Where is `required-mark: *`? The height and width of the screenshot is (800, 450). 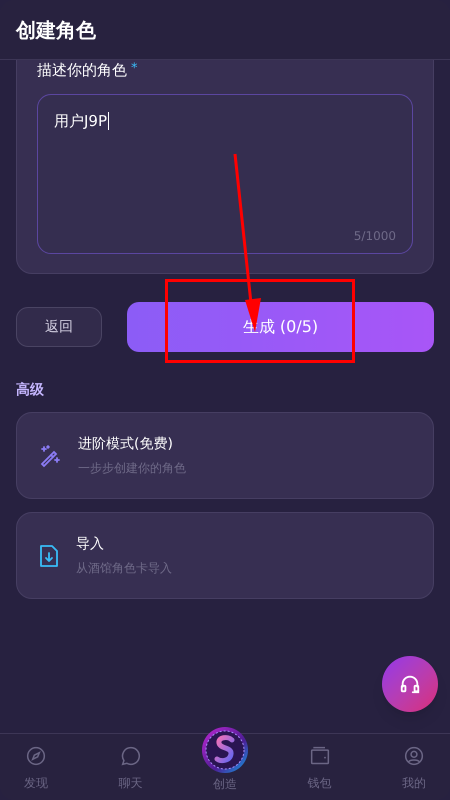 required-mark: * is located at coordinates (134, 69).